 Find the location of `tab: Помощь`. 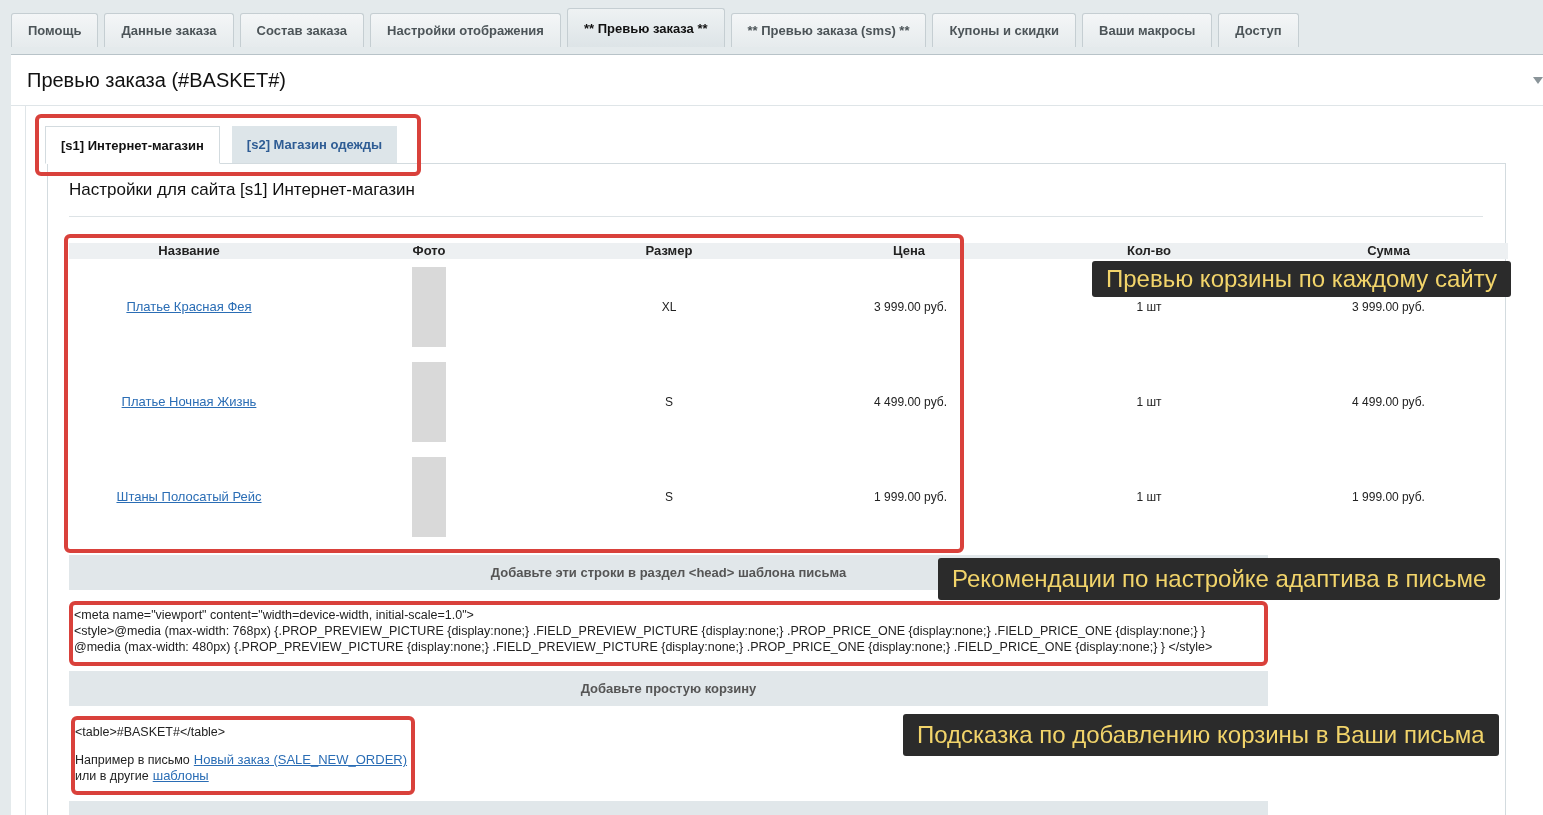

tab: Помощь is located at coordinates (55, 30).